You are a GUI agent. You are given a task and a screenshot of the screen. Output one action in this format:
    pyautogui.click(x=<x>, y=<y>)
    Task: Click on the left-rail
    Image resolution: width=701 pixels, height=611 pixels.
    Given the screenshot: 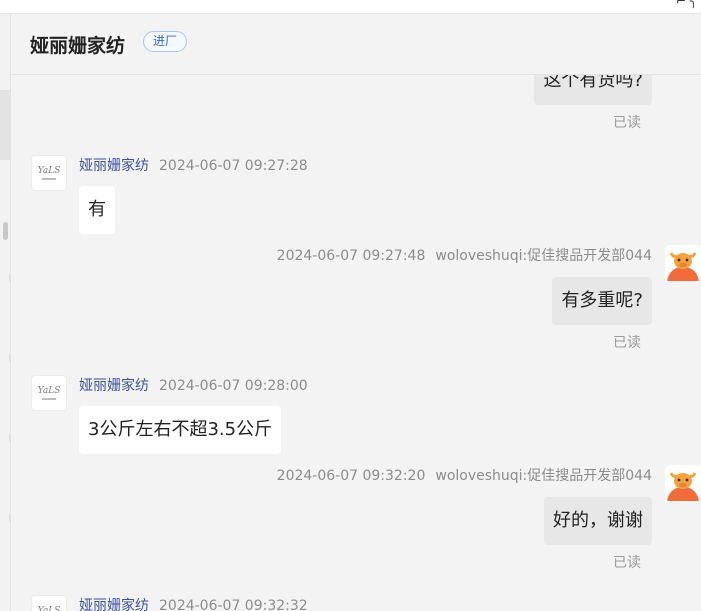 What is the action you would take?
    pyautogui.click(x=5, y=312)
    